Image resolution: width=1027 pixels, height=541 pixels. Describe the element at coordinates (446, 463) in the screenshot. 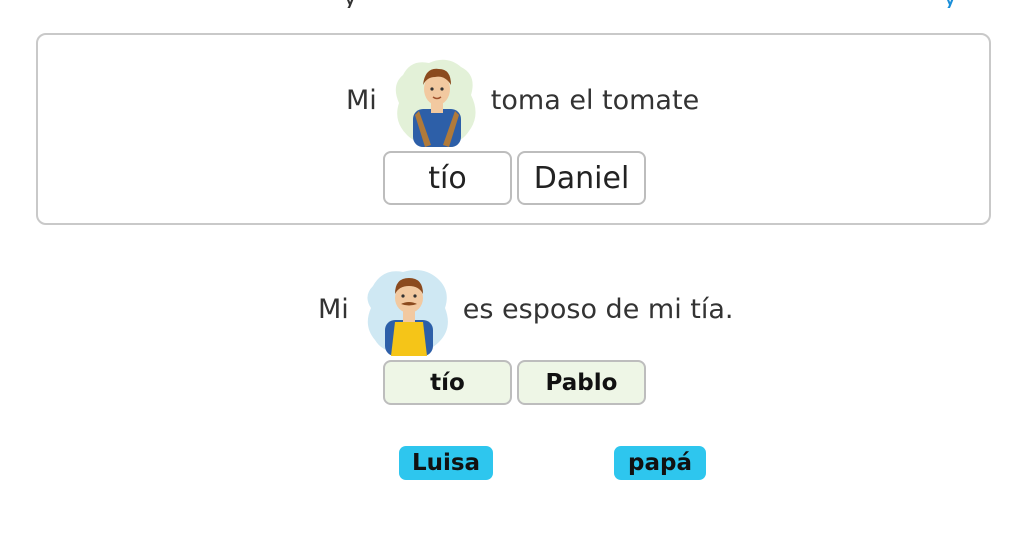

I see `word-chip-luisa: Luisa` at that location.